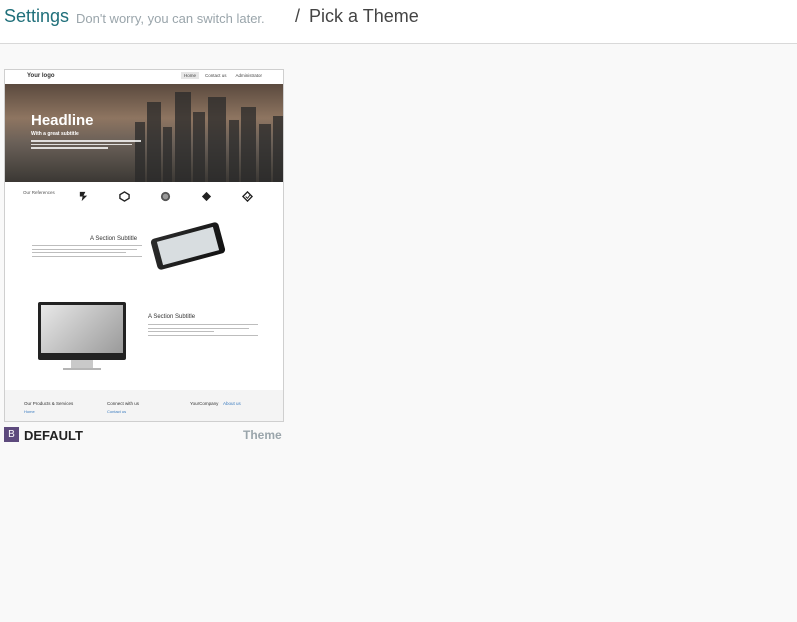 This screenshot has width=797, height=622. I want to click on preview-menu-item: Contact us, so click(215, 75).